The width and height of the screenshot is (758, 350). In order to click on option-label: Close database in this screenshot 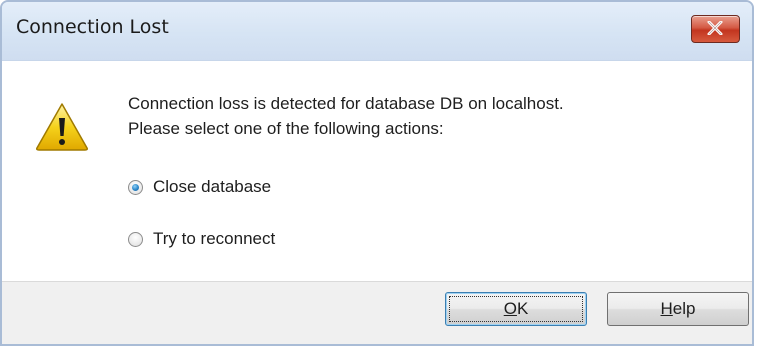, I will do `click(212, 186)`.